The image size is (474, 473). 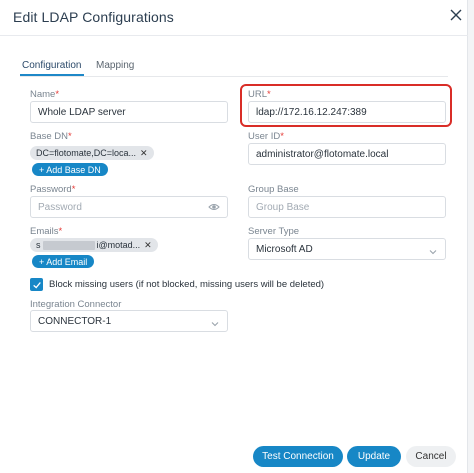 What do you see at coordinates (234, 18) in the screenshot?
I see `dialog-header: Edit LDAP Configurations` at bounding box center [234, 18].